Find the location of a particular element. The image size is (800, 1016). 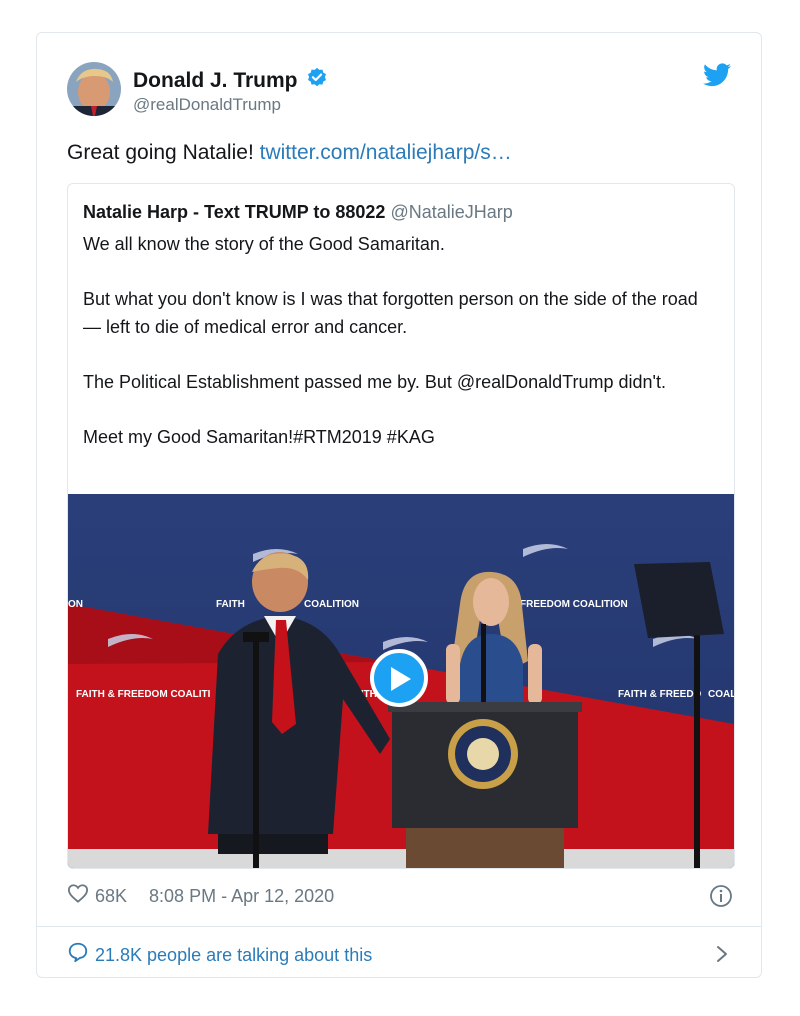

backdrop-text: FAITH & FREEDOM COALITI is located at coordinates (143, 694).